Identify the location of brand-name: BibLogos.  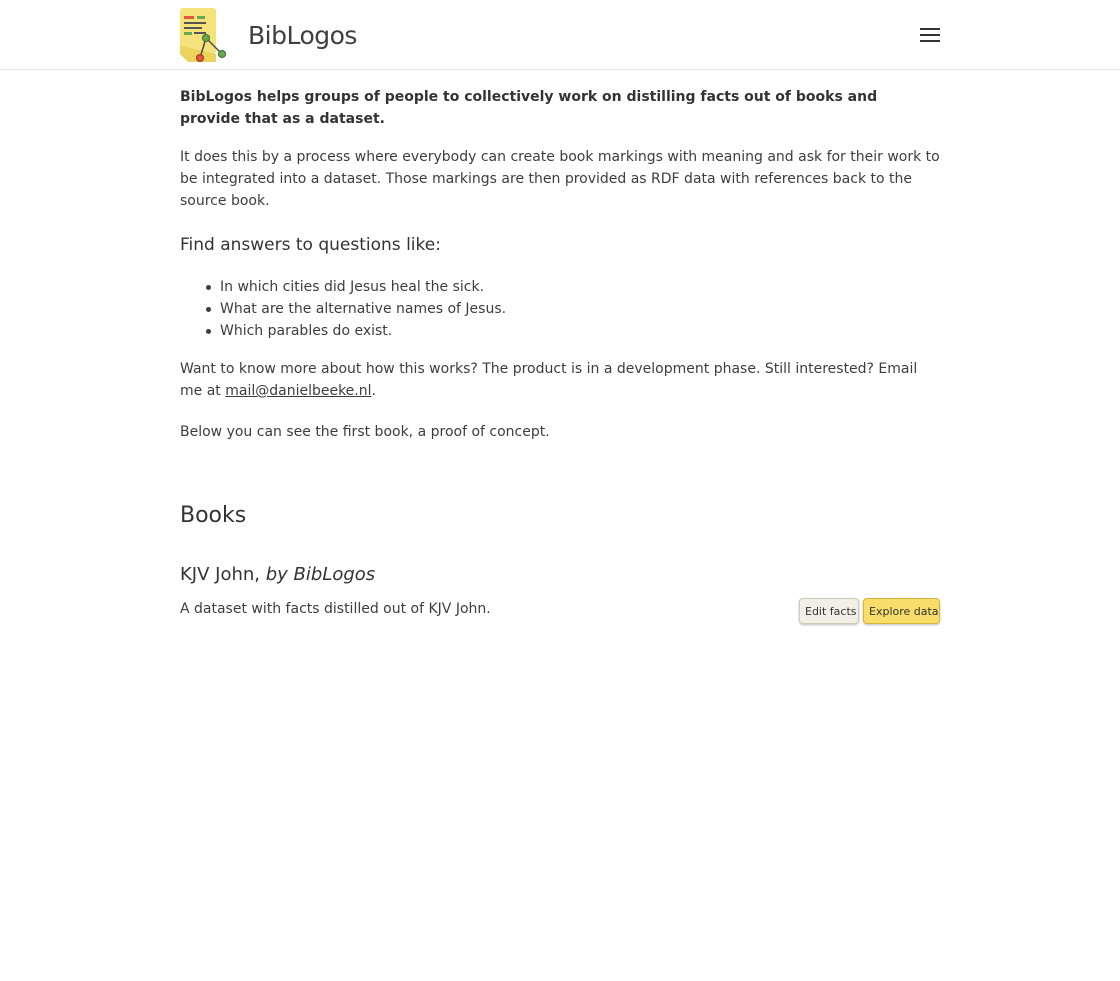
(302, 35).